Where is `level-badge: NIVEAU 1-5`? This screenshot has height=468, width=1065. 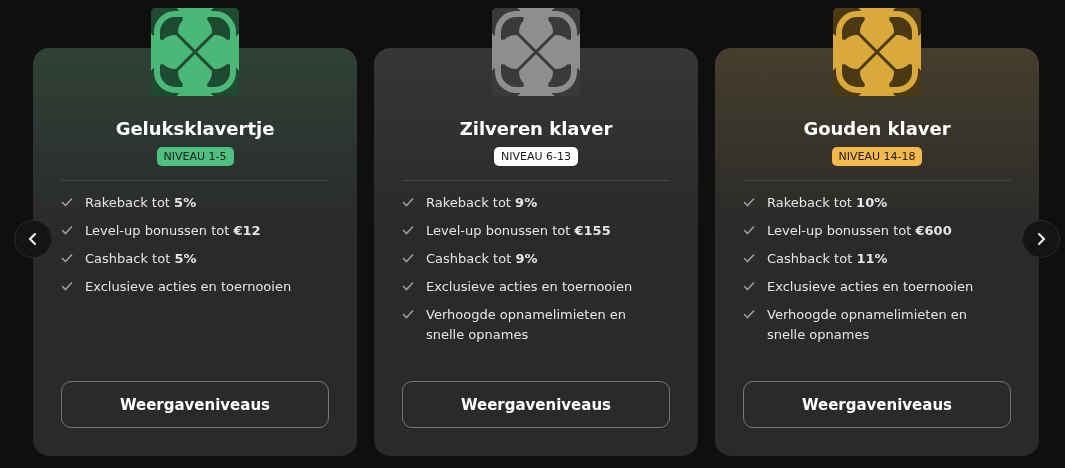 level-badge: NIVEAU 1-5 is located at coordinates (195, 156).